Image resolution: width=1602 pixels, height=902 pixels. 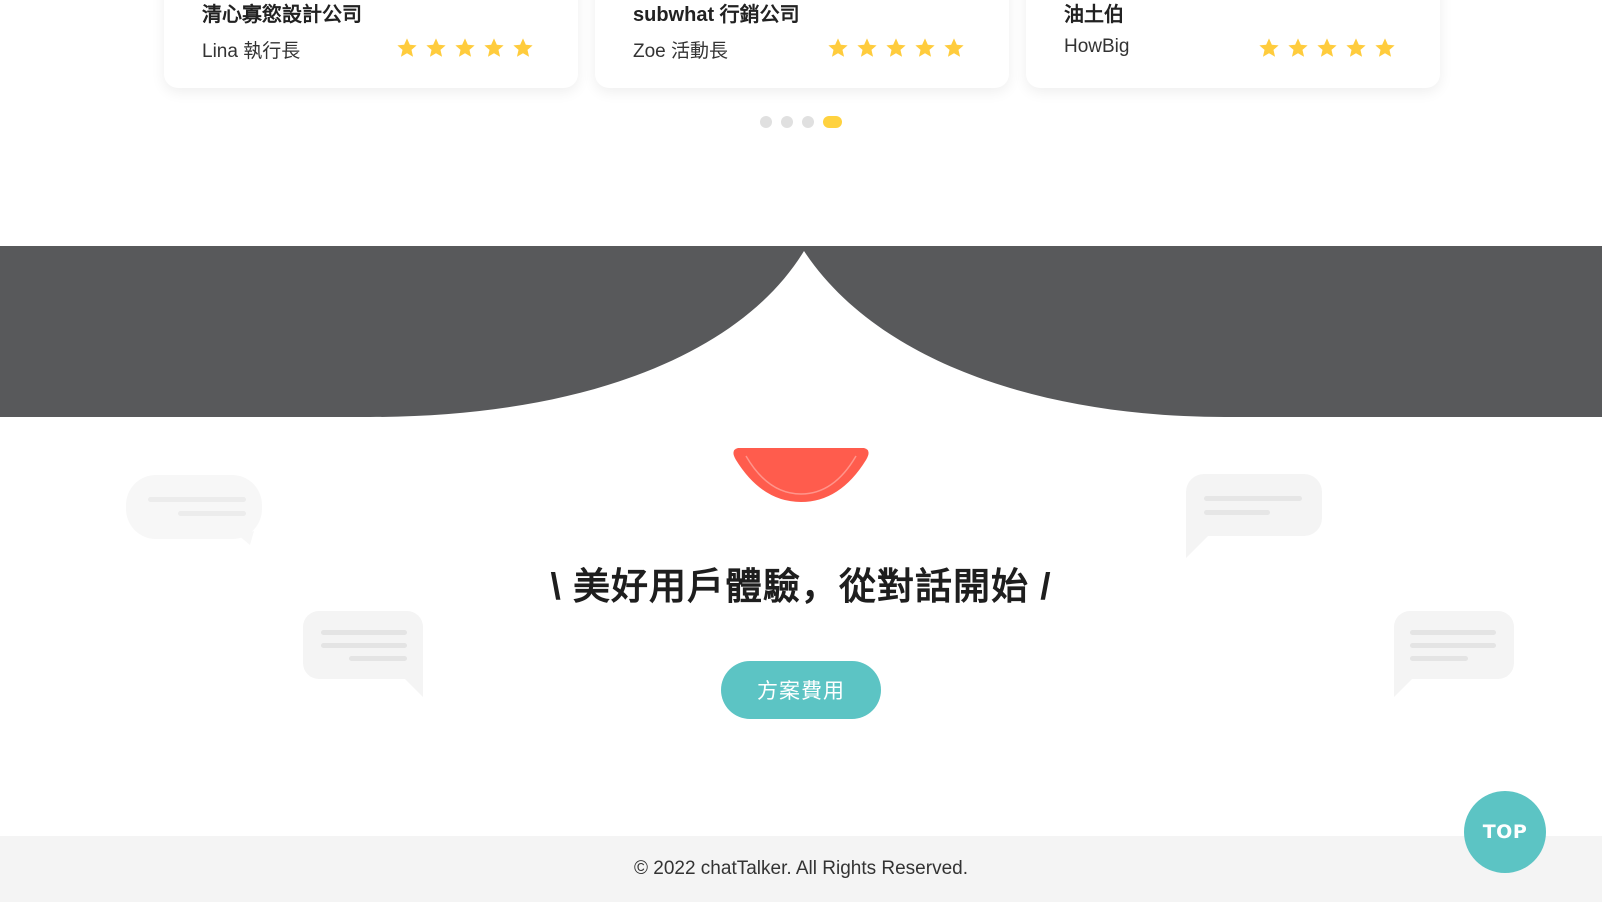 I want to click on testimonial-person: Zoe 活動長, so click(x=681, y=51).